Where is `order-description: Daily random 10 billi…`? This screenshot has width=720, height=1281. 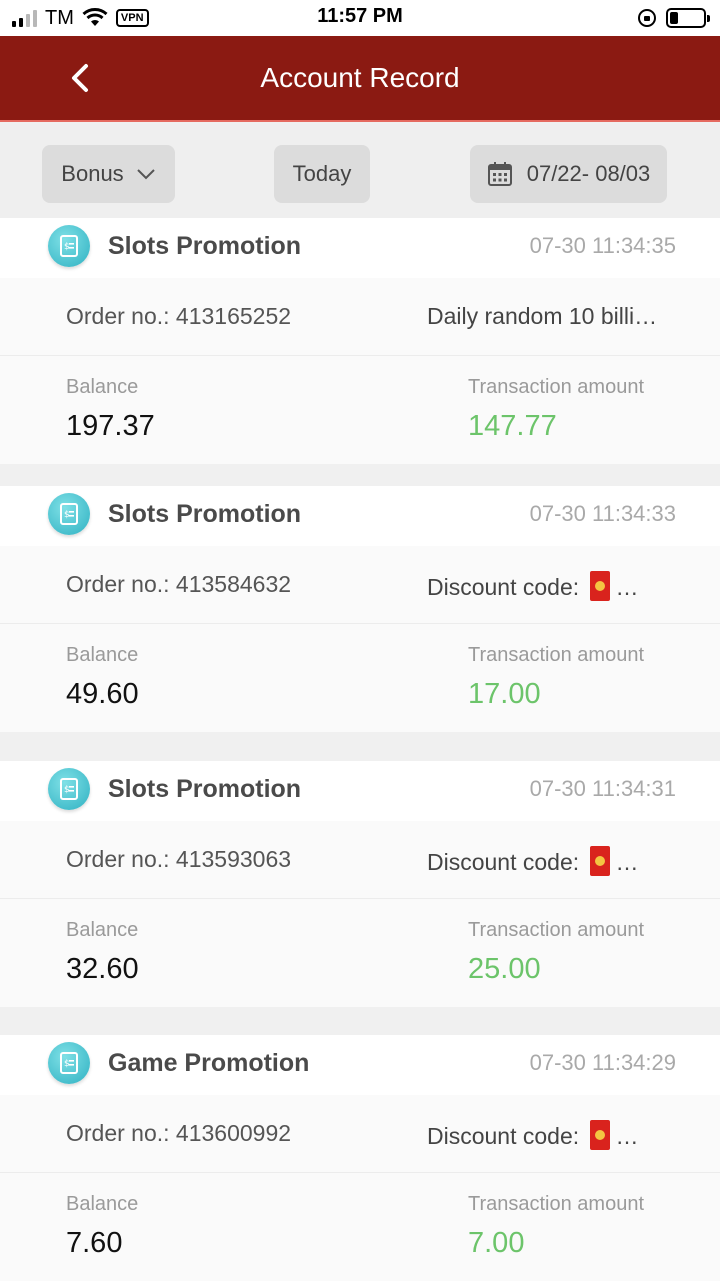 order-description: Daily random 10 billi… is located at coordinates (557, 316).